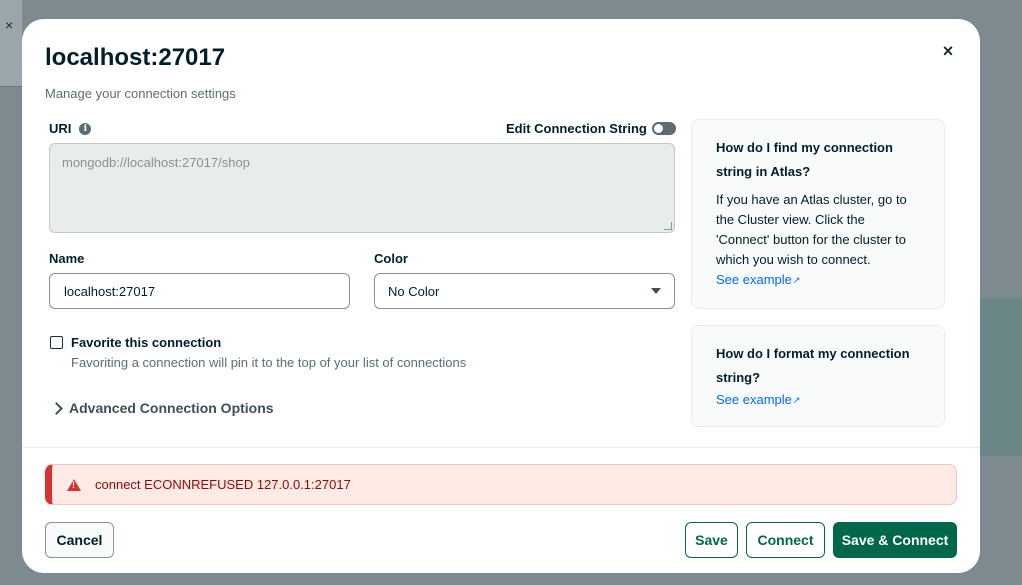 The height and width of the screenshot is (585, 1022). Describe the element at coordinates (576, 128) in the screenshot. I see `edit-connection-string-label: Edit Connection String` at that location.